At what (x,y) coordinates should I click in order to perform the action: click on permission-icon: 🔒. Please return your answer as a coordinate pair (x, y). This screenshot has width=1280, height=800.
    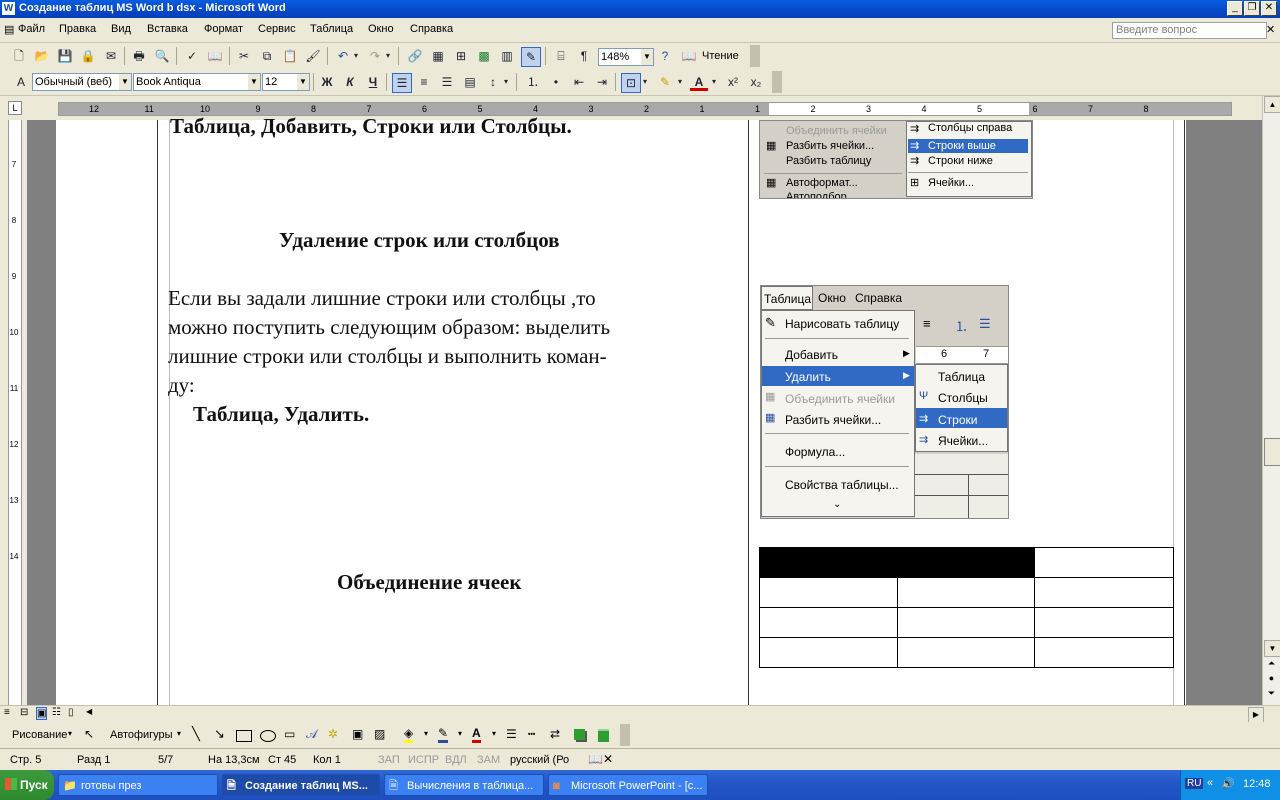
    Looking at the image, I should click on (88, 56).